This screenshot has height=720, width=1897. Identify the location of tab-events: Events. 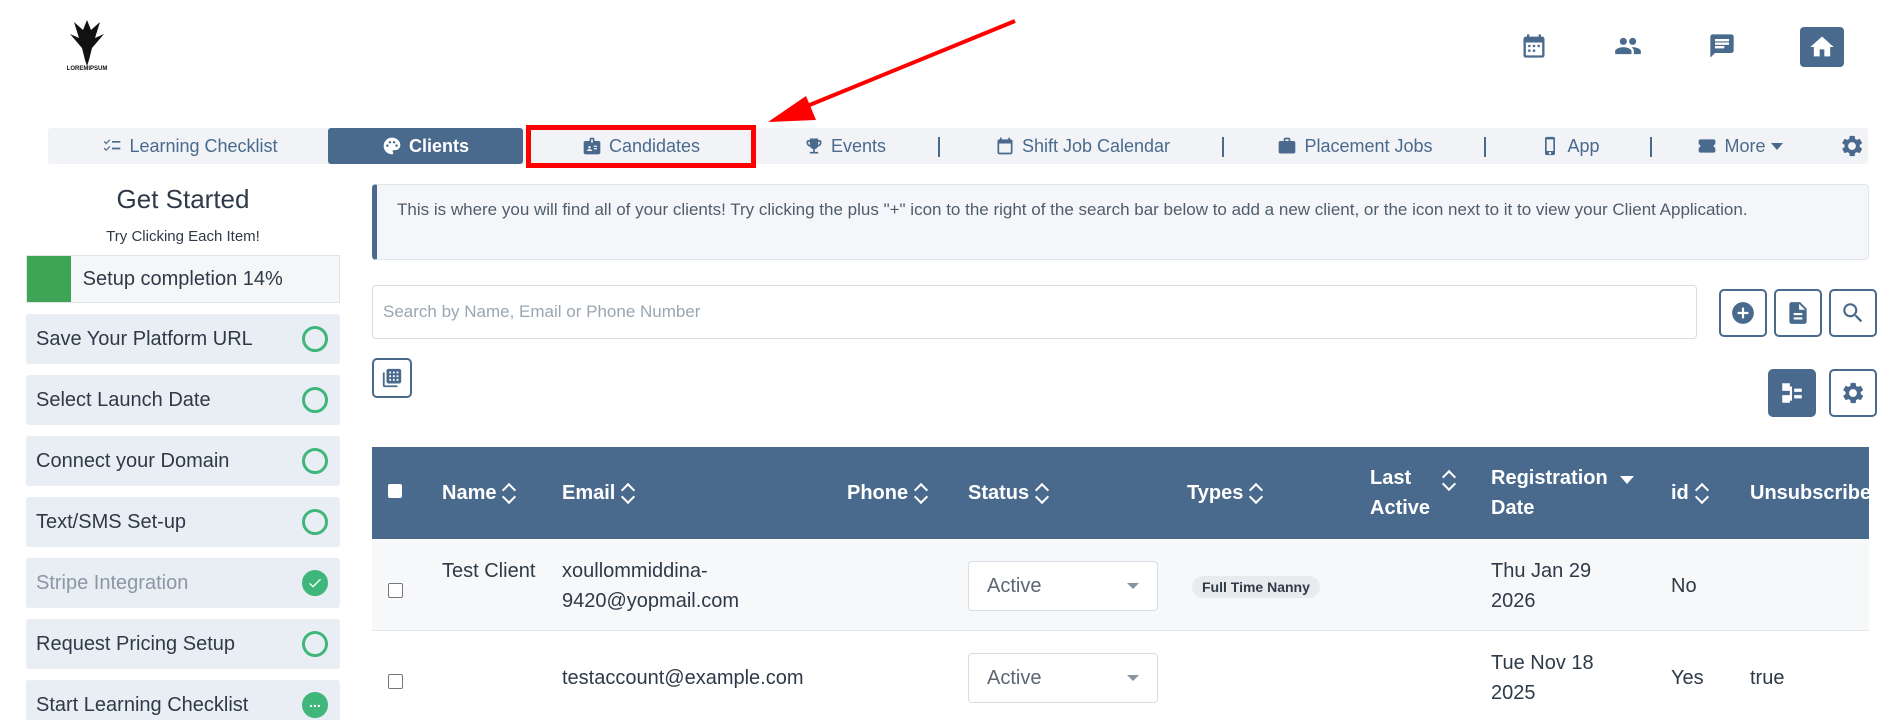
(845, 146).